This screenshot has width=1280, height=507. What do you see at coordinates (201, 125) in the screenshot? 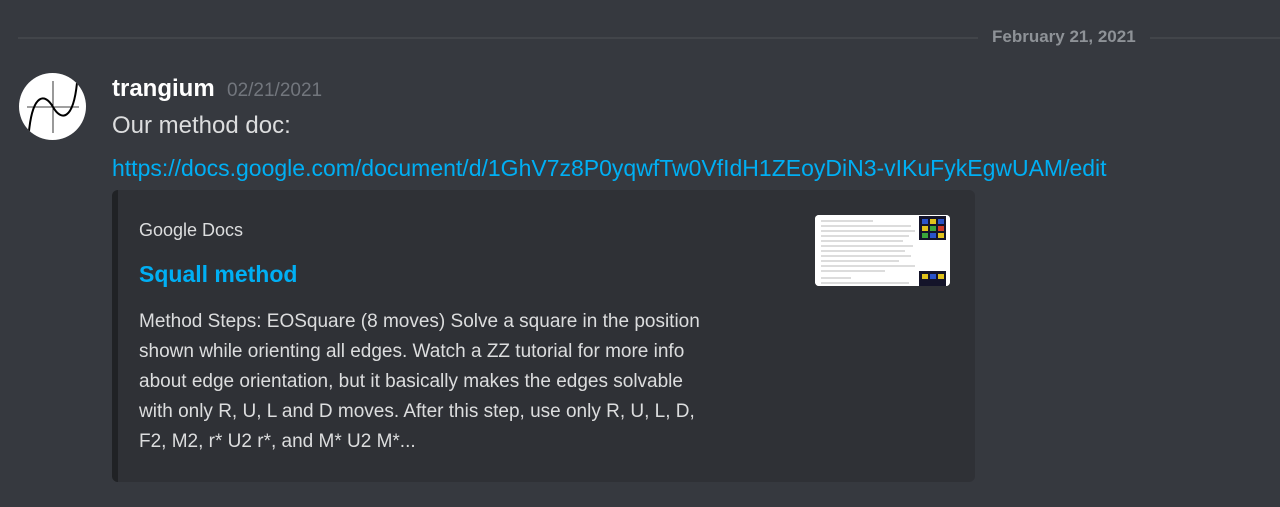
I see `message-text: Our method doc:` at bounding box center [201, 125].